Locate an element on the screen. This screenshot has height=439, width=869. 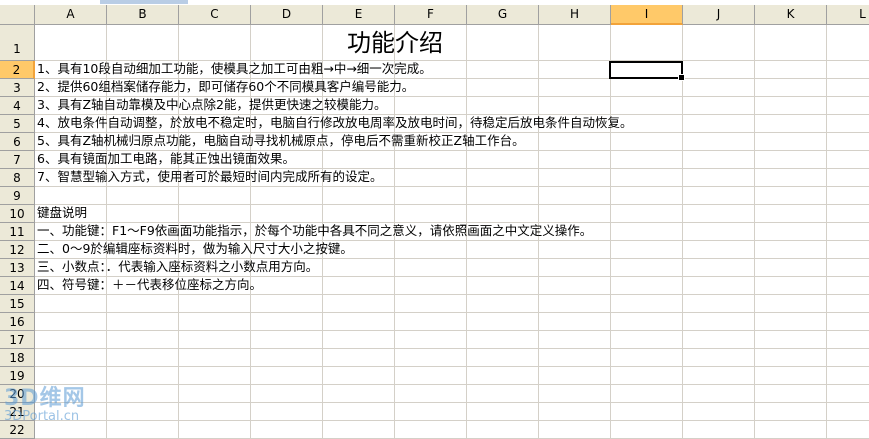
watermark-logo: 3D维网 3DPortal.cn is located at coordinates (45, 406).